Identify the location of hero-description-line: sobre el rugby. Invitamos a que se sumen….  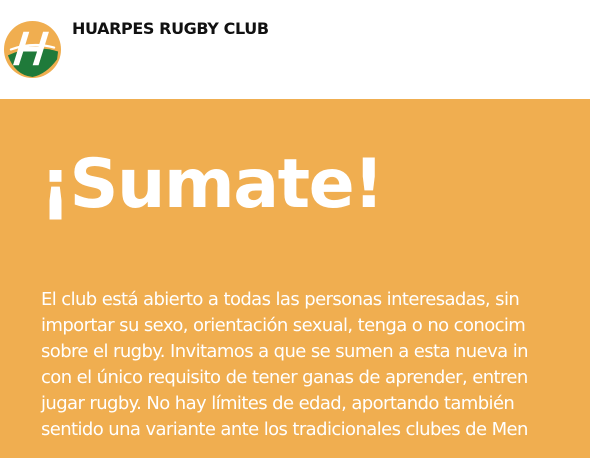
(285, 351).